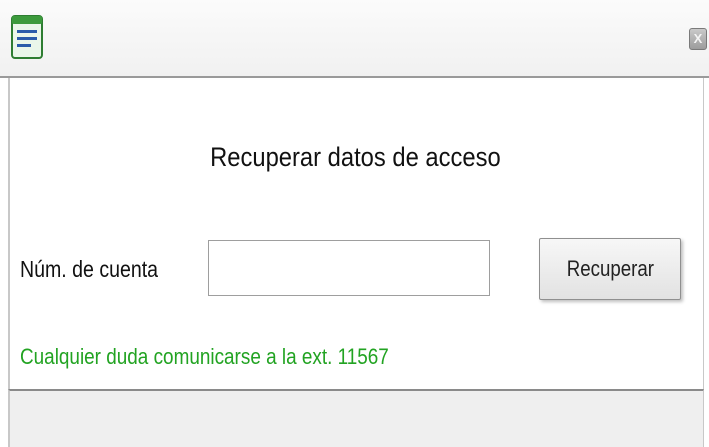 The width and height of the screenshot is (709, 447). I want to click on notepad-icon, so click(27, 37).